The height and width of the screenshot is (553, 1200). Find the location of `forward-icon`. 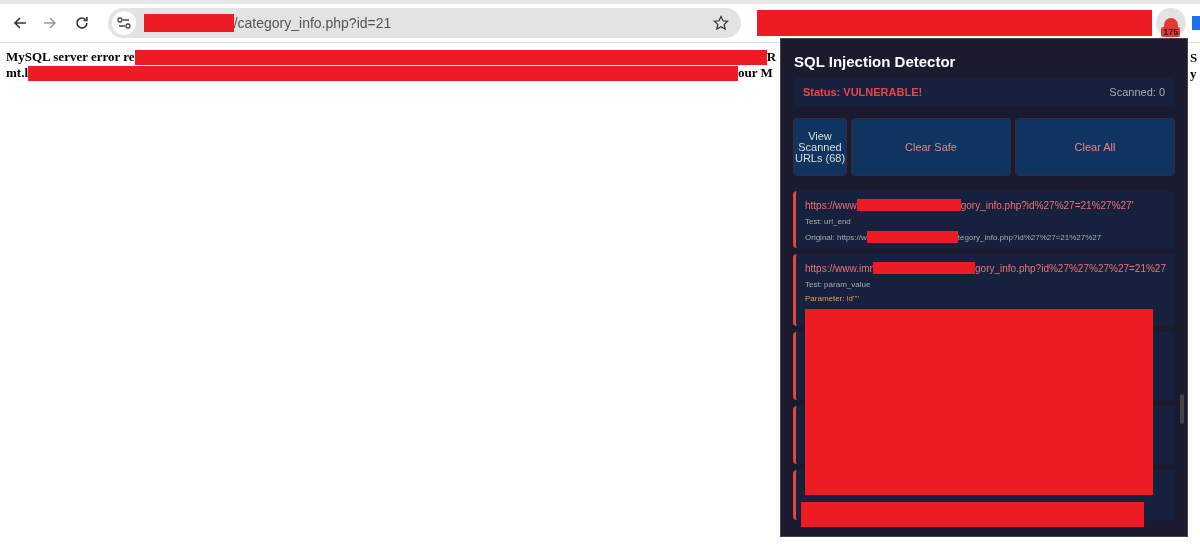

forward-icon is located at coordinates (49, 23).